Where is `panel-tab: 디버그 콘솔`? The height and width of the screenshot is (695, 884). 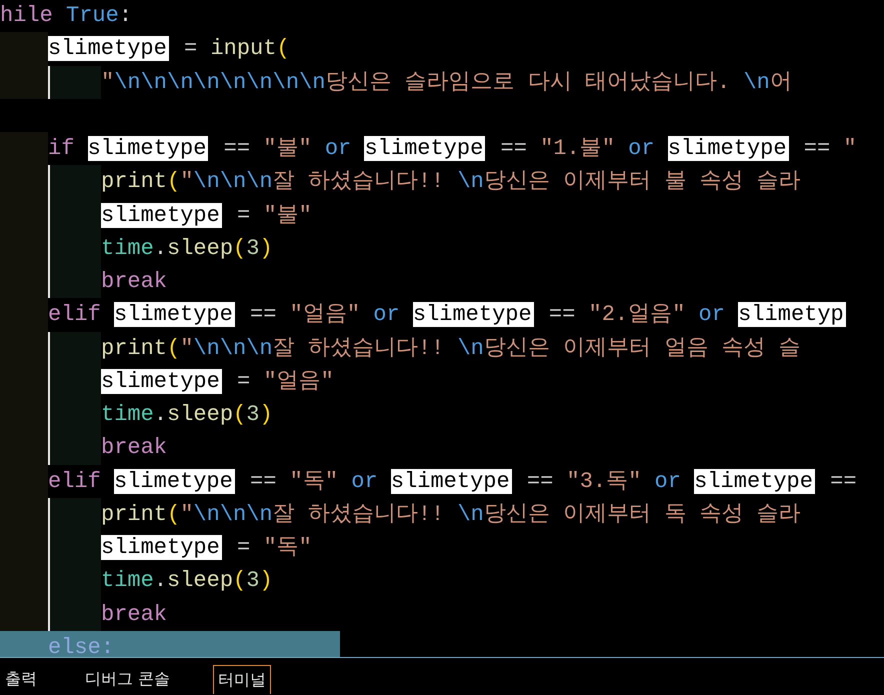 panel-tab: 디버그 콘솔 is located at coordinates (128, 679).